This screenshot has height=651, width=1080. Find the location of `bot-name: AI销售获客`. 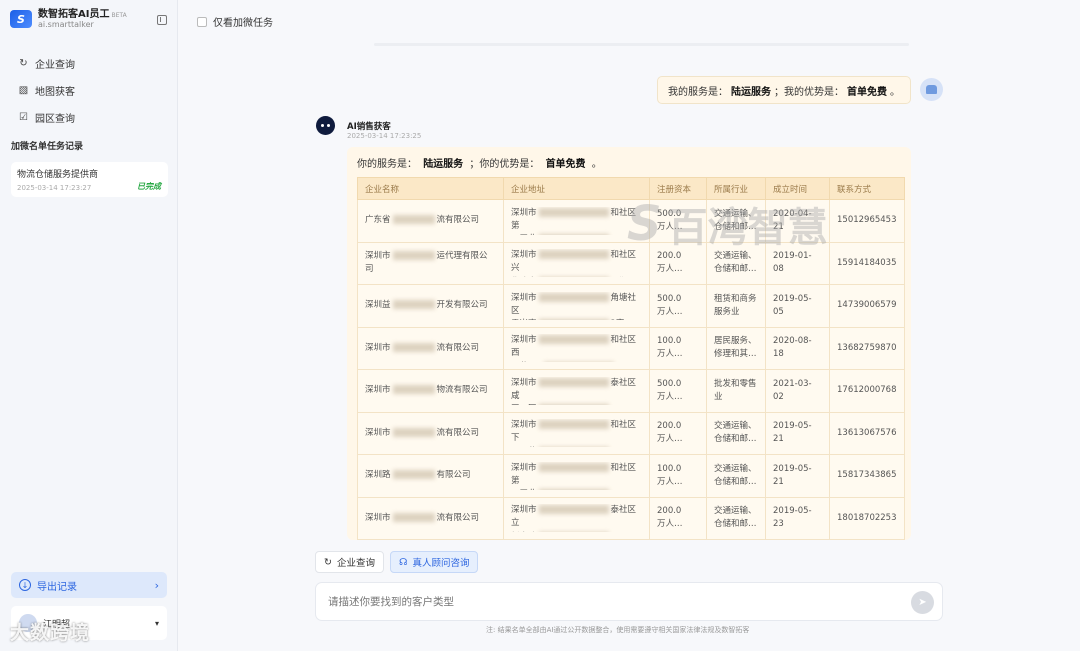

bot-name: AI销售获客 is located at coordinates (369, 127).